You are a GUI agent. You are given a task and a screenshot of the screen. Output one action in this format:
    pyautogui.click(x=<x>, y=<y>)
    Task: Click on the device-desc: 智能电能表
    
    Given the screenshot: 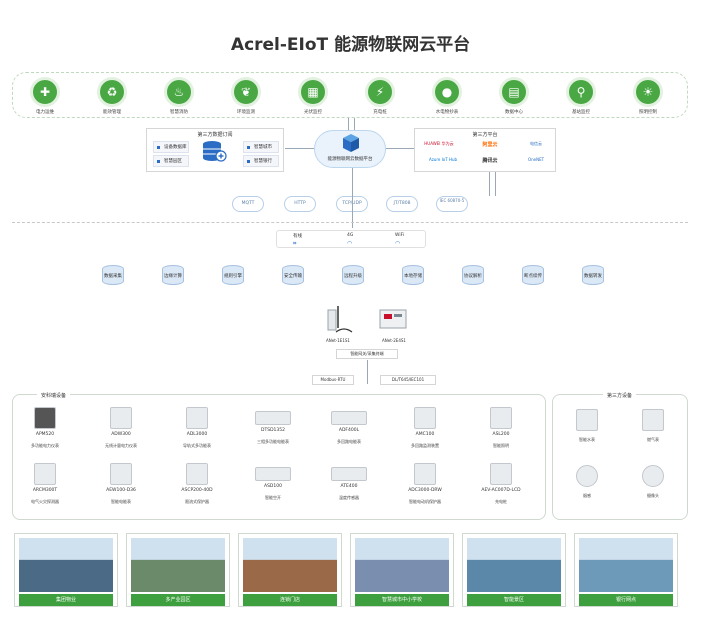 What is the action you would take?
    pyautogui.click(x=121, y=501)
    